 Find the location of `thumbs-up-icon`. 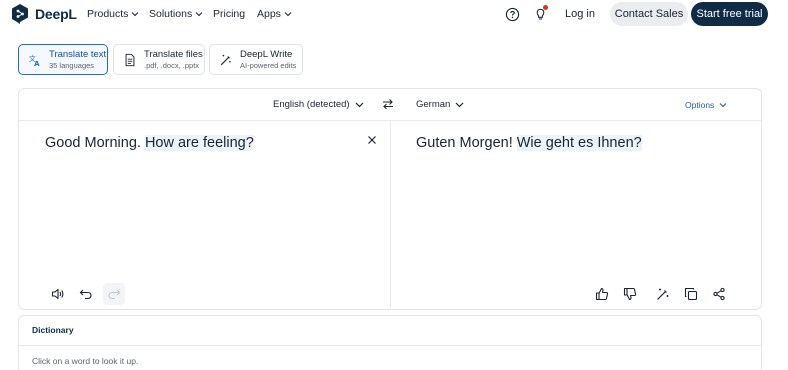

thumbs-up-icon is located at coordinates (602, 294).